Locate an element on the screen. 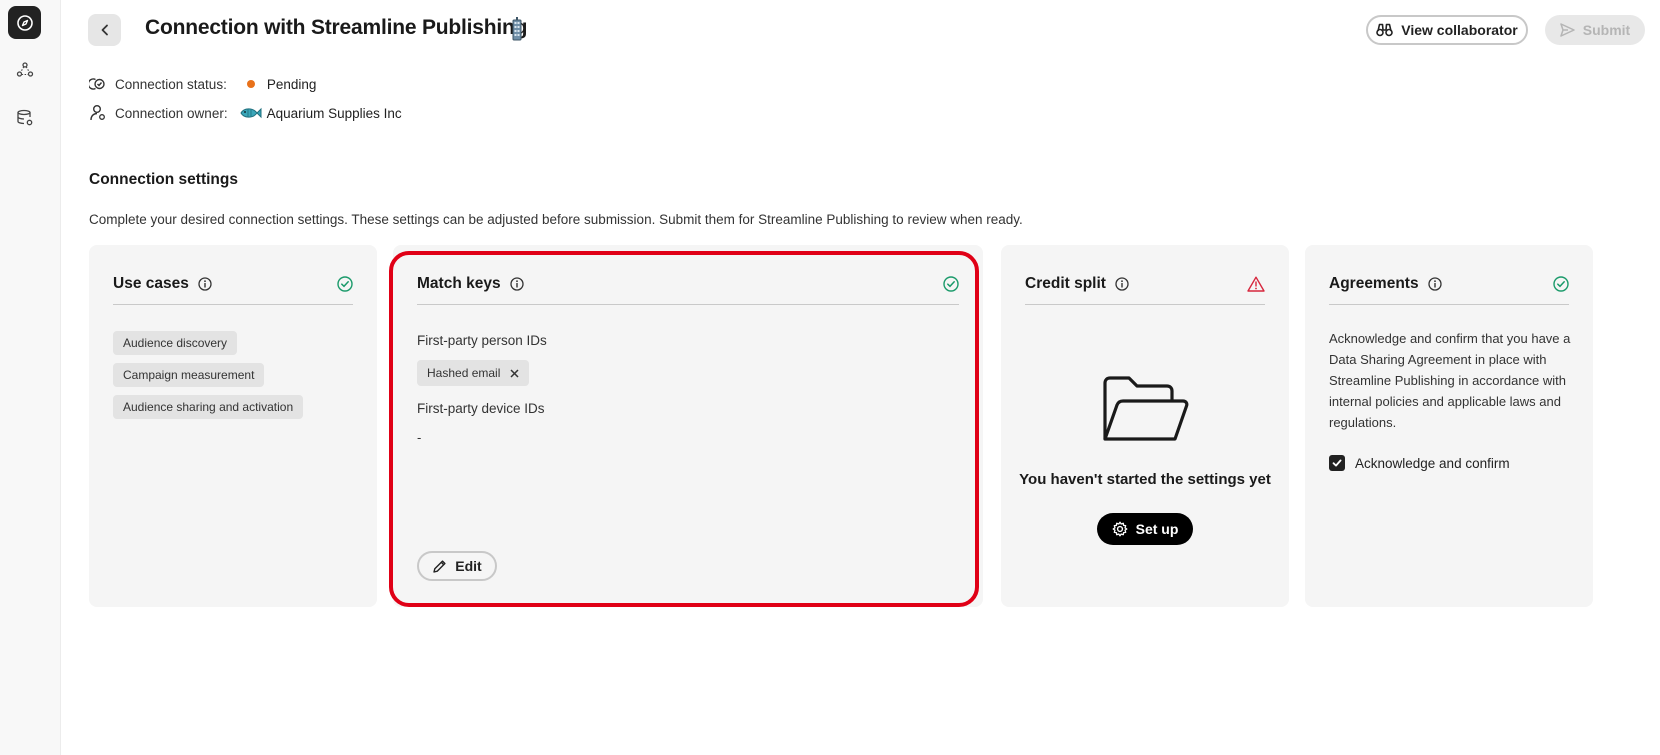 The width and height of the screenshot is (1660, 755). binoculars-icon is located at coordinates (1385, 30).